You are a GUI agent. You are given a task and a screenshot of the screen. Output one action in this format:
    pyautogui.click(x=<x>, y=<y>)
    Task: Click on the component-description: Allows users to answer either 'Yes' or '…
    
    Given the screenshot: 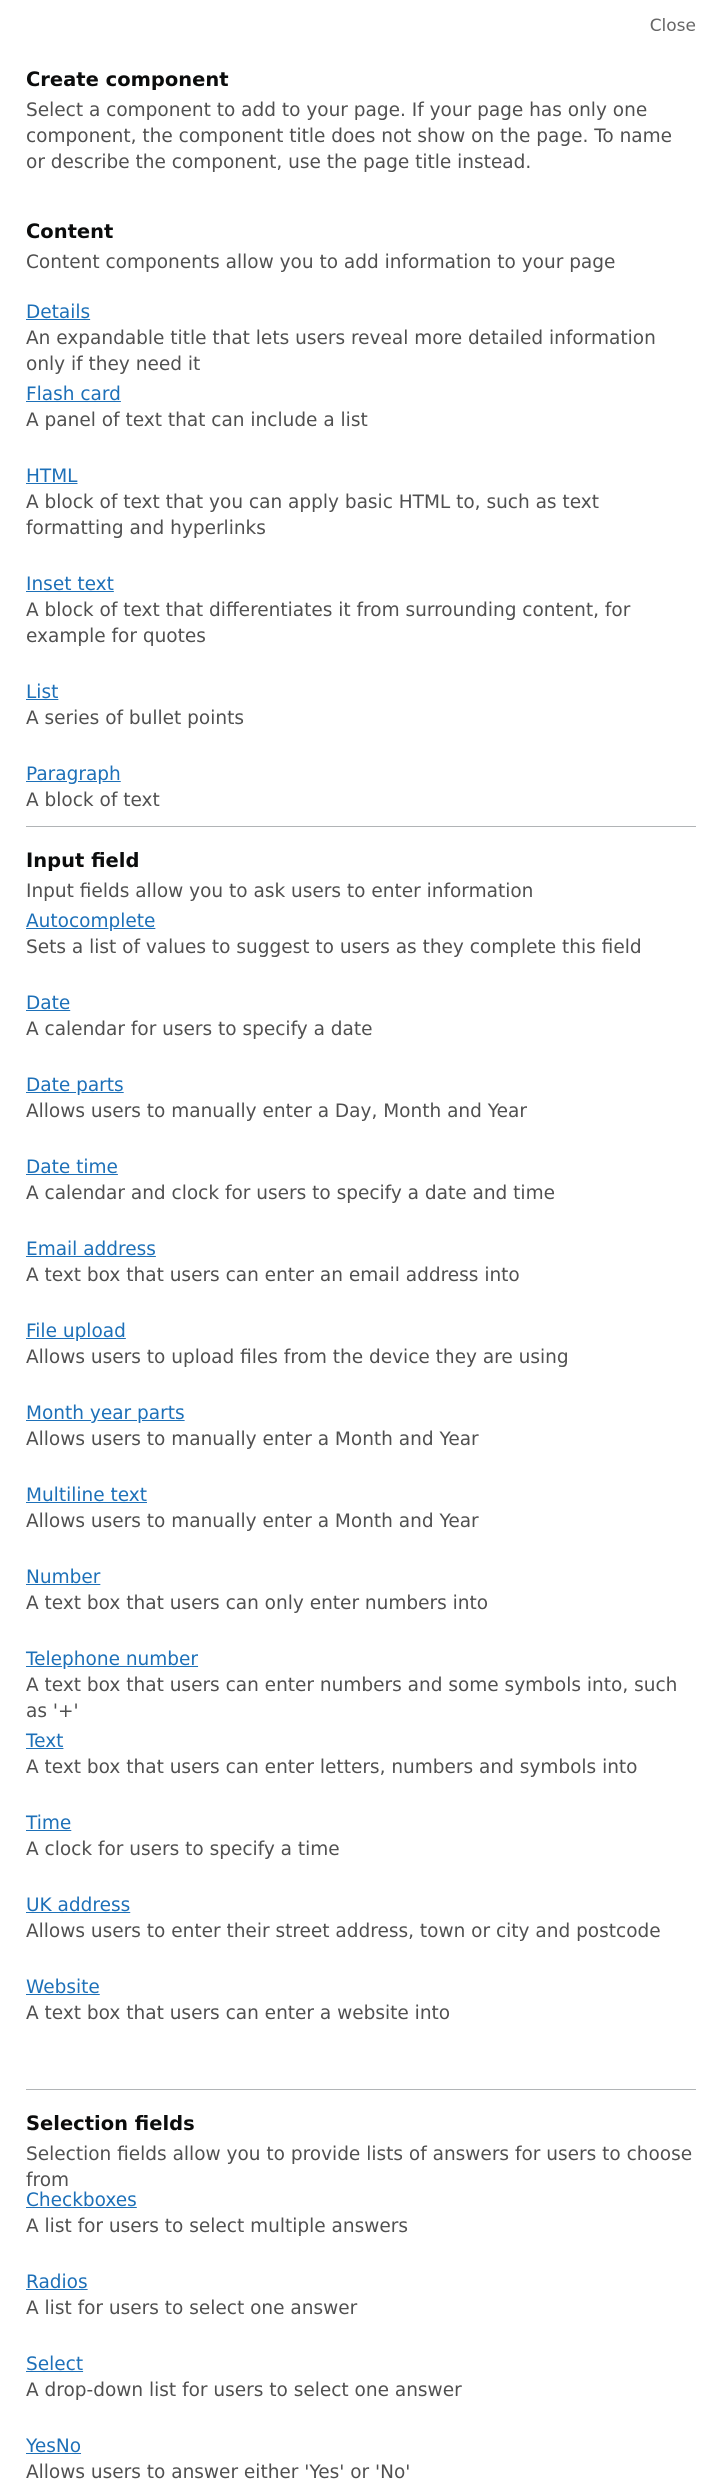 What is the action you would take?
    pyautogui.click(x=218, y=2472)
    